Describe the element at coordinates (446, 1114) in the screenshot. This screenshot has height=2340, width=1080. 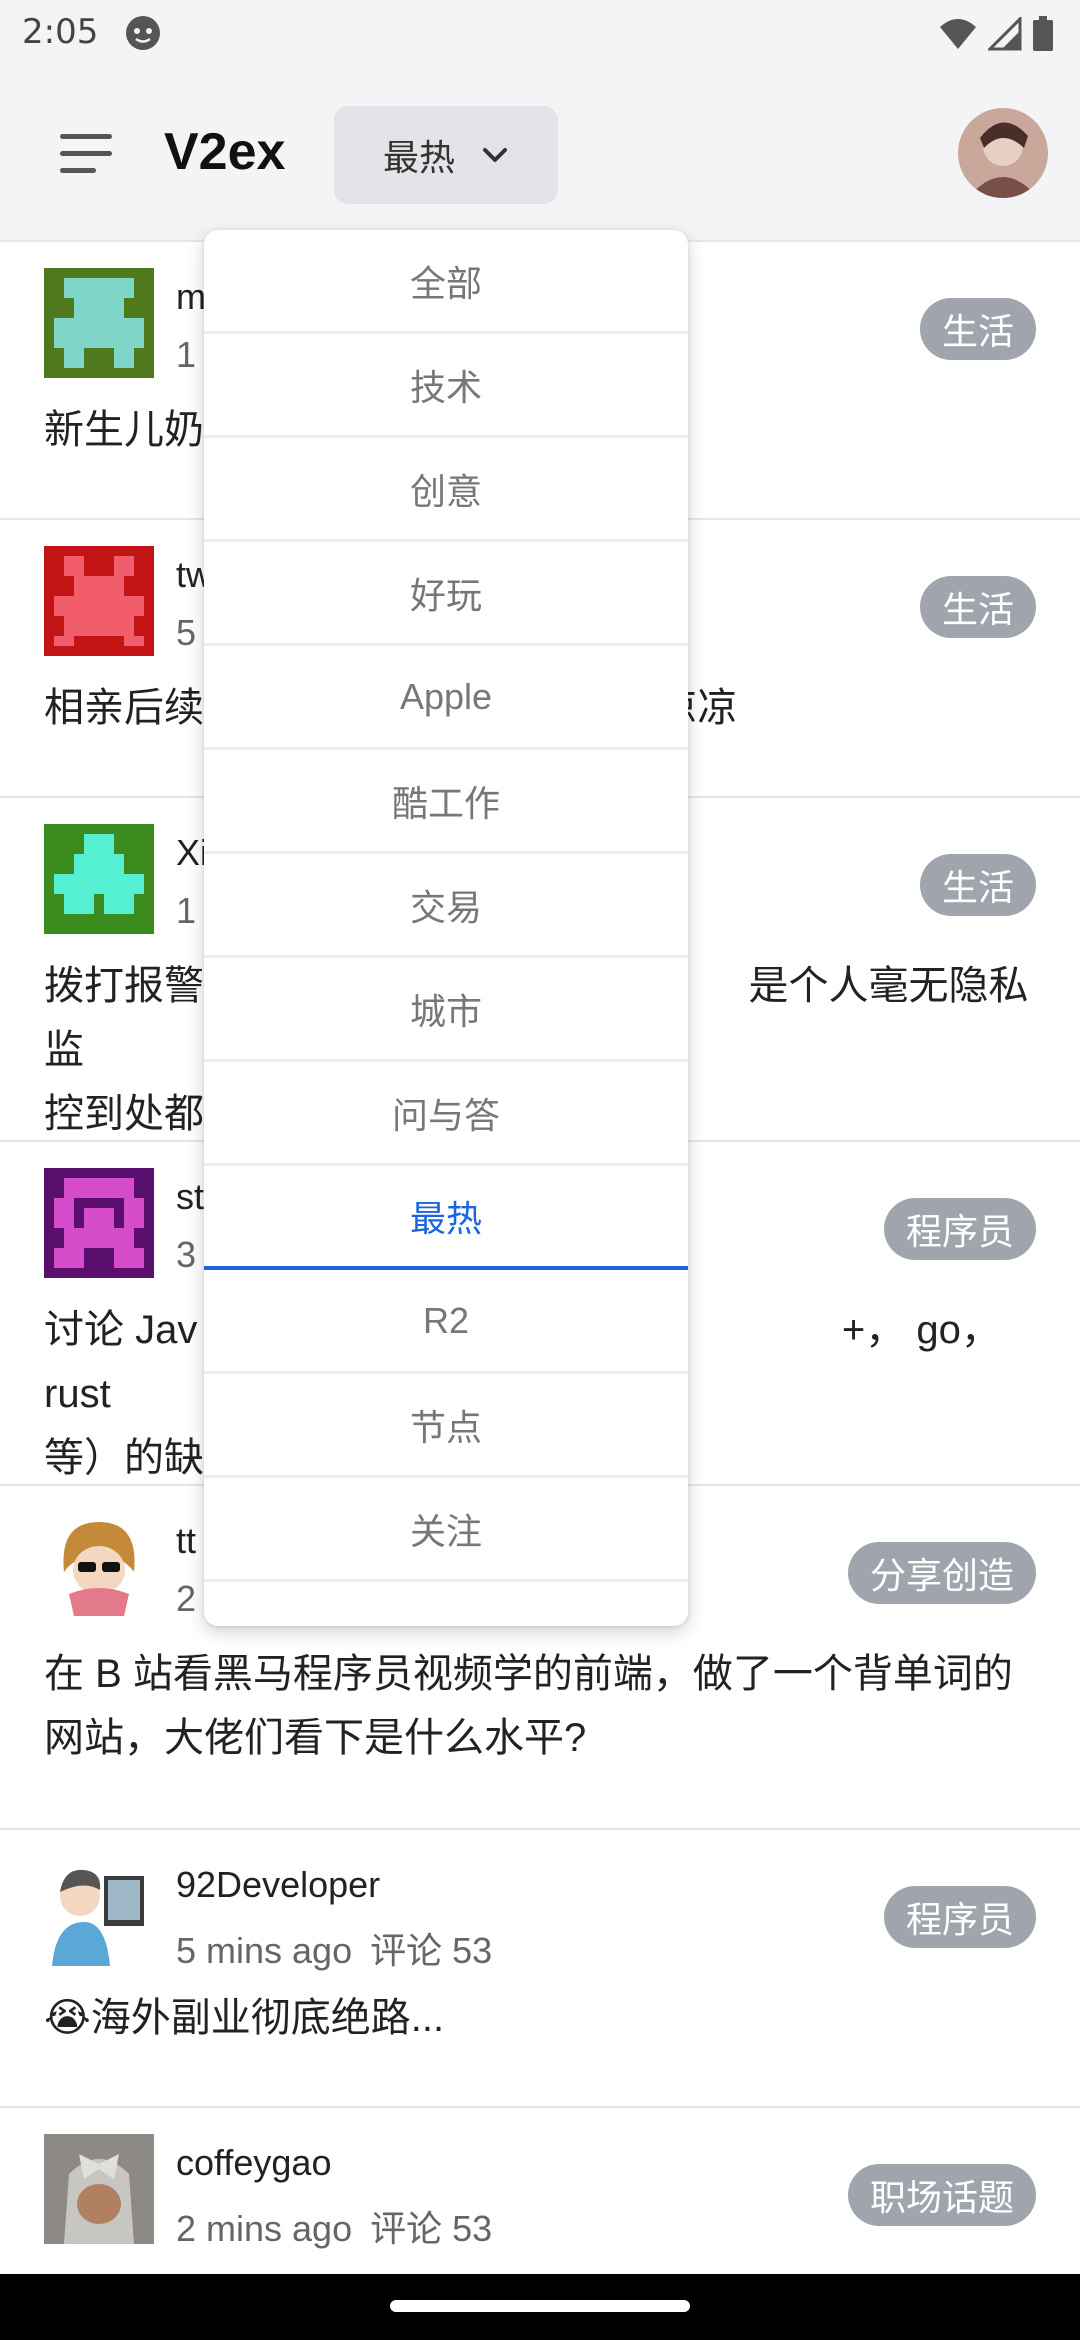
I see `dropdown-item-qna: 问与答` at that location.